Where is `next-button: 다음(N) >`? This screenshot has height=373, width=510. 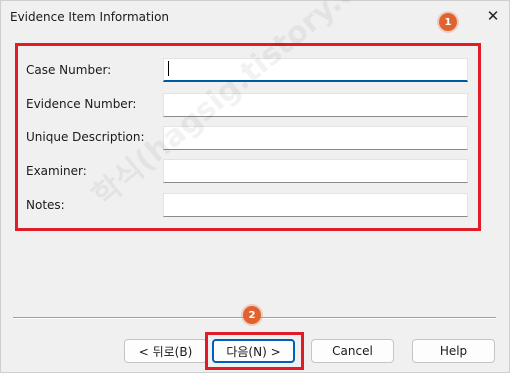 next-button: 다음(N) > is located at coordinates (253, 351).